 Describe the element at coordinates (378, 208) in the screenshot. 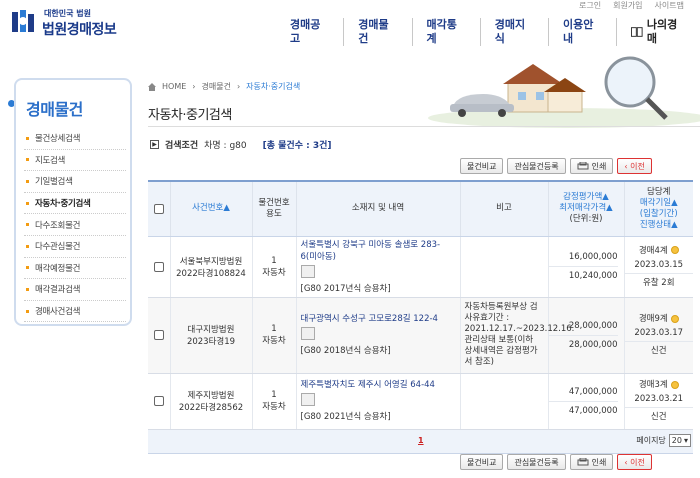

I see `header-location-label: 소재지 및 내역` at that location.